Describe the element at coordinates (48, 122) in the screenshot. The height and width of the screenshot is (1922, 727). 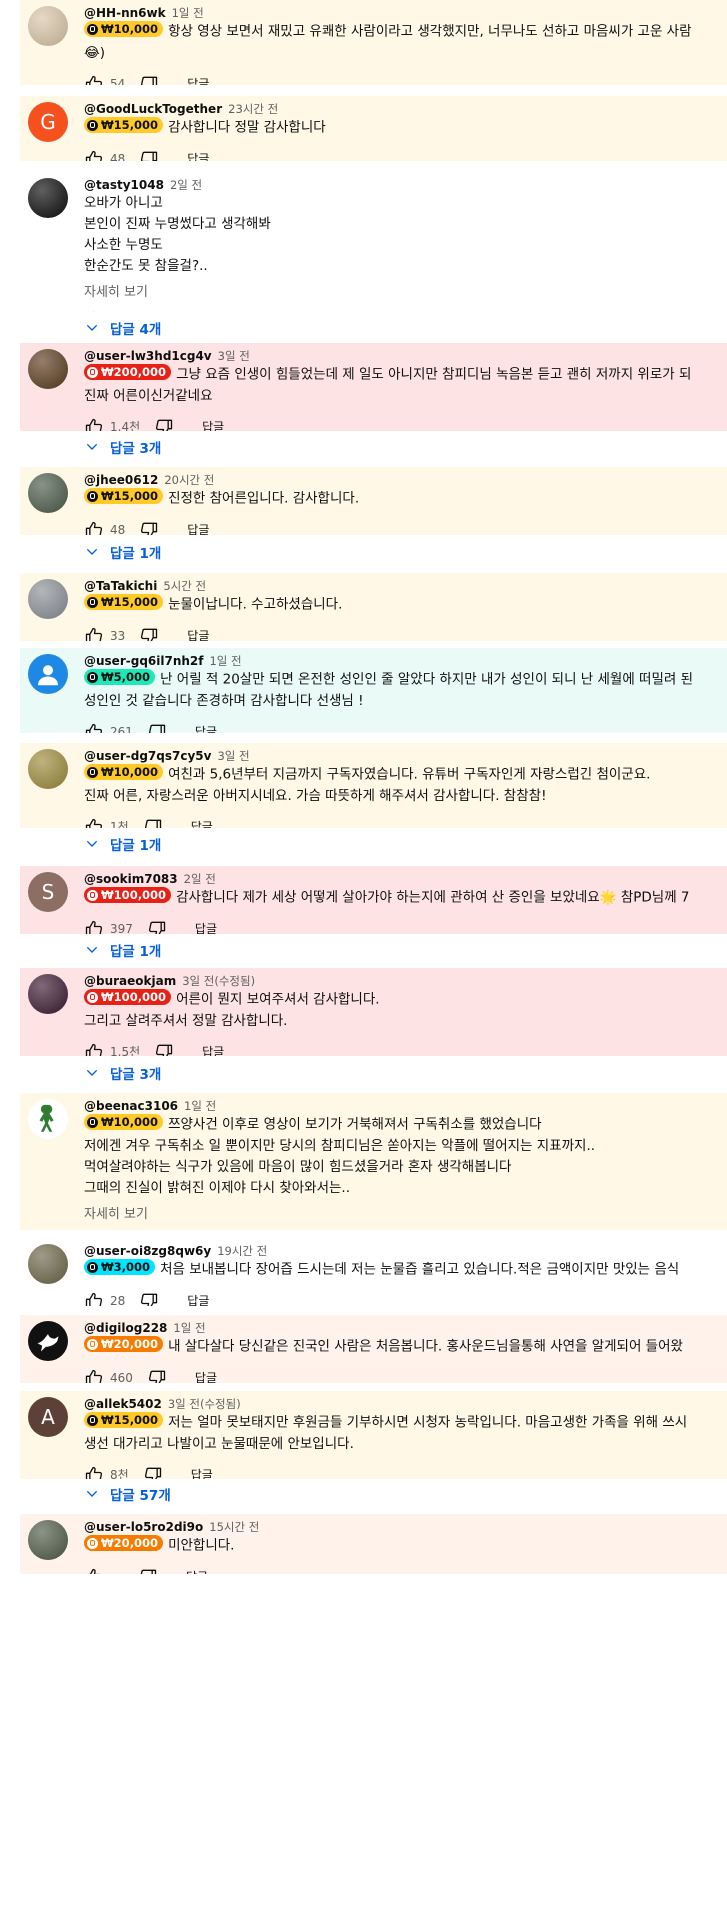
I see `avatar: G` at that location.